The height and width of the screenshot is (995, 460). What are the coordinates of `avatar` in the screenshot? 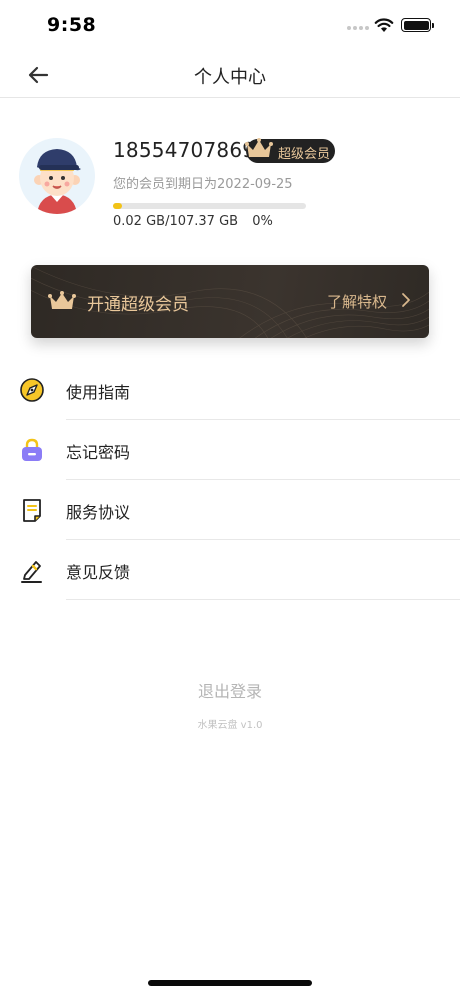 It's located at (57, 176).